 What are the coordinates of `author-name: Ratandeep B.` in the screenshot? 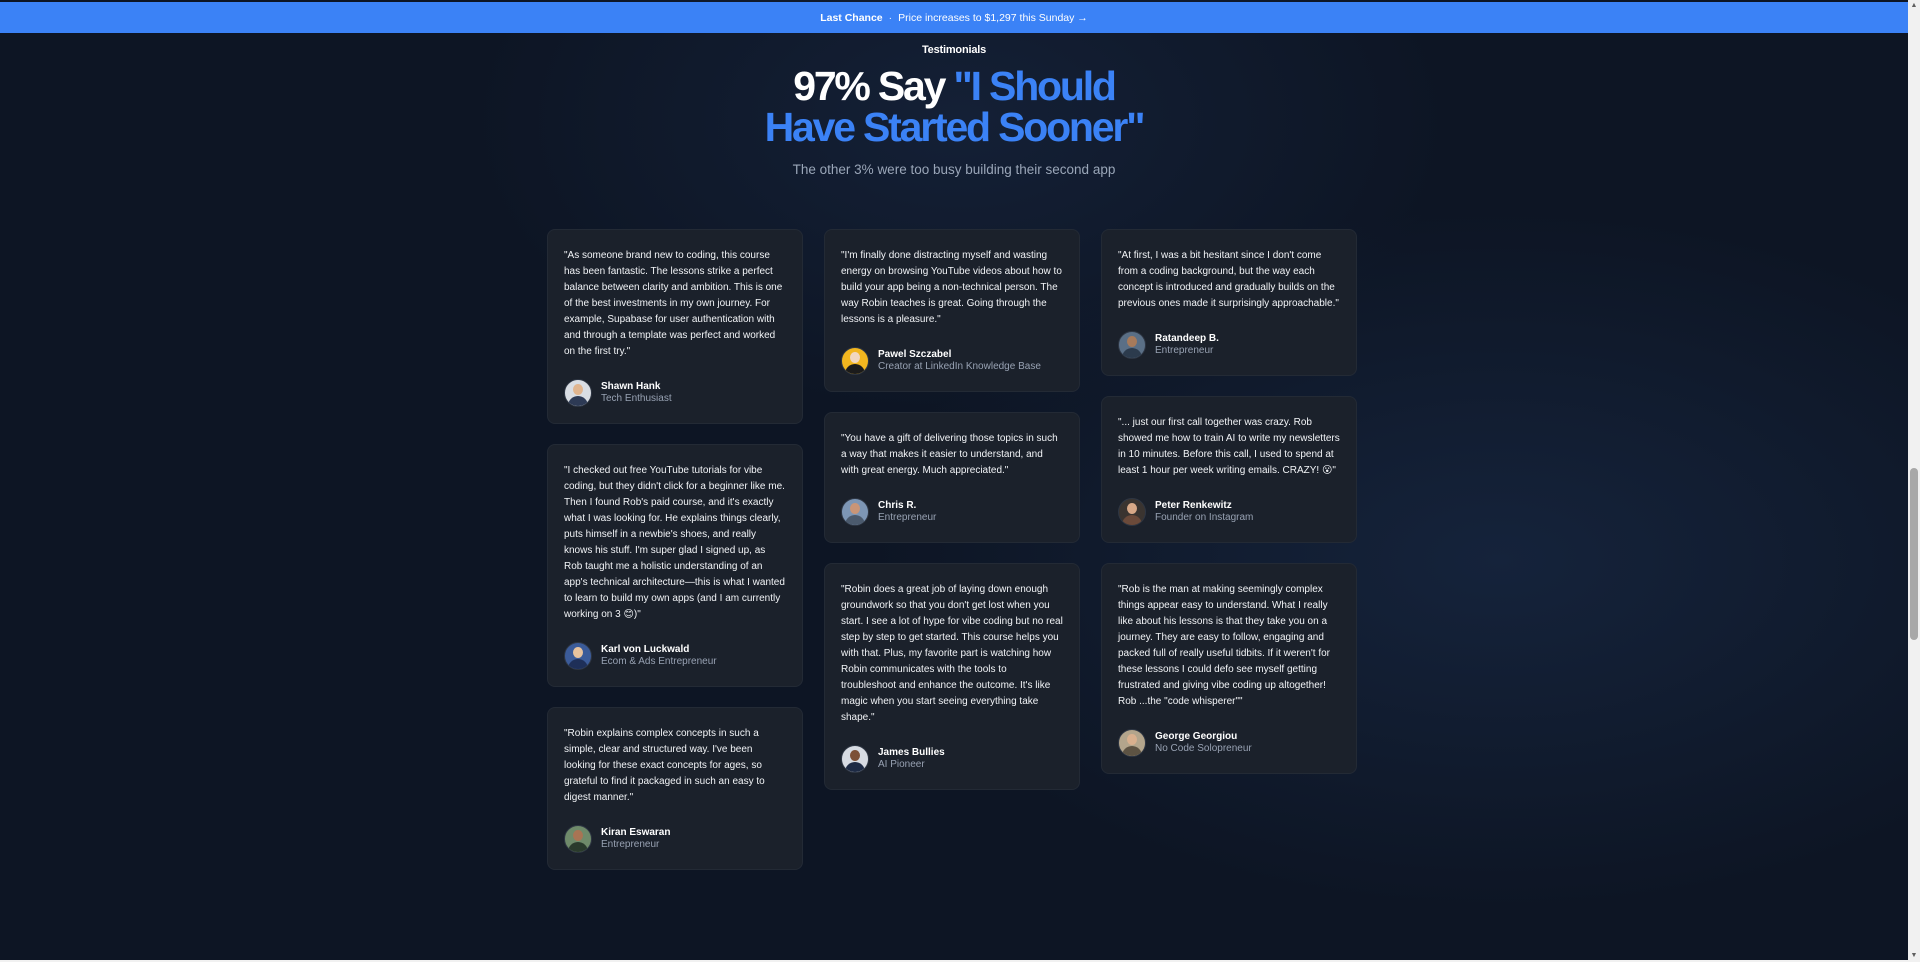 It's located at (1187, 338).